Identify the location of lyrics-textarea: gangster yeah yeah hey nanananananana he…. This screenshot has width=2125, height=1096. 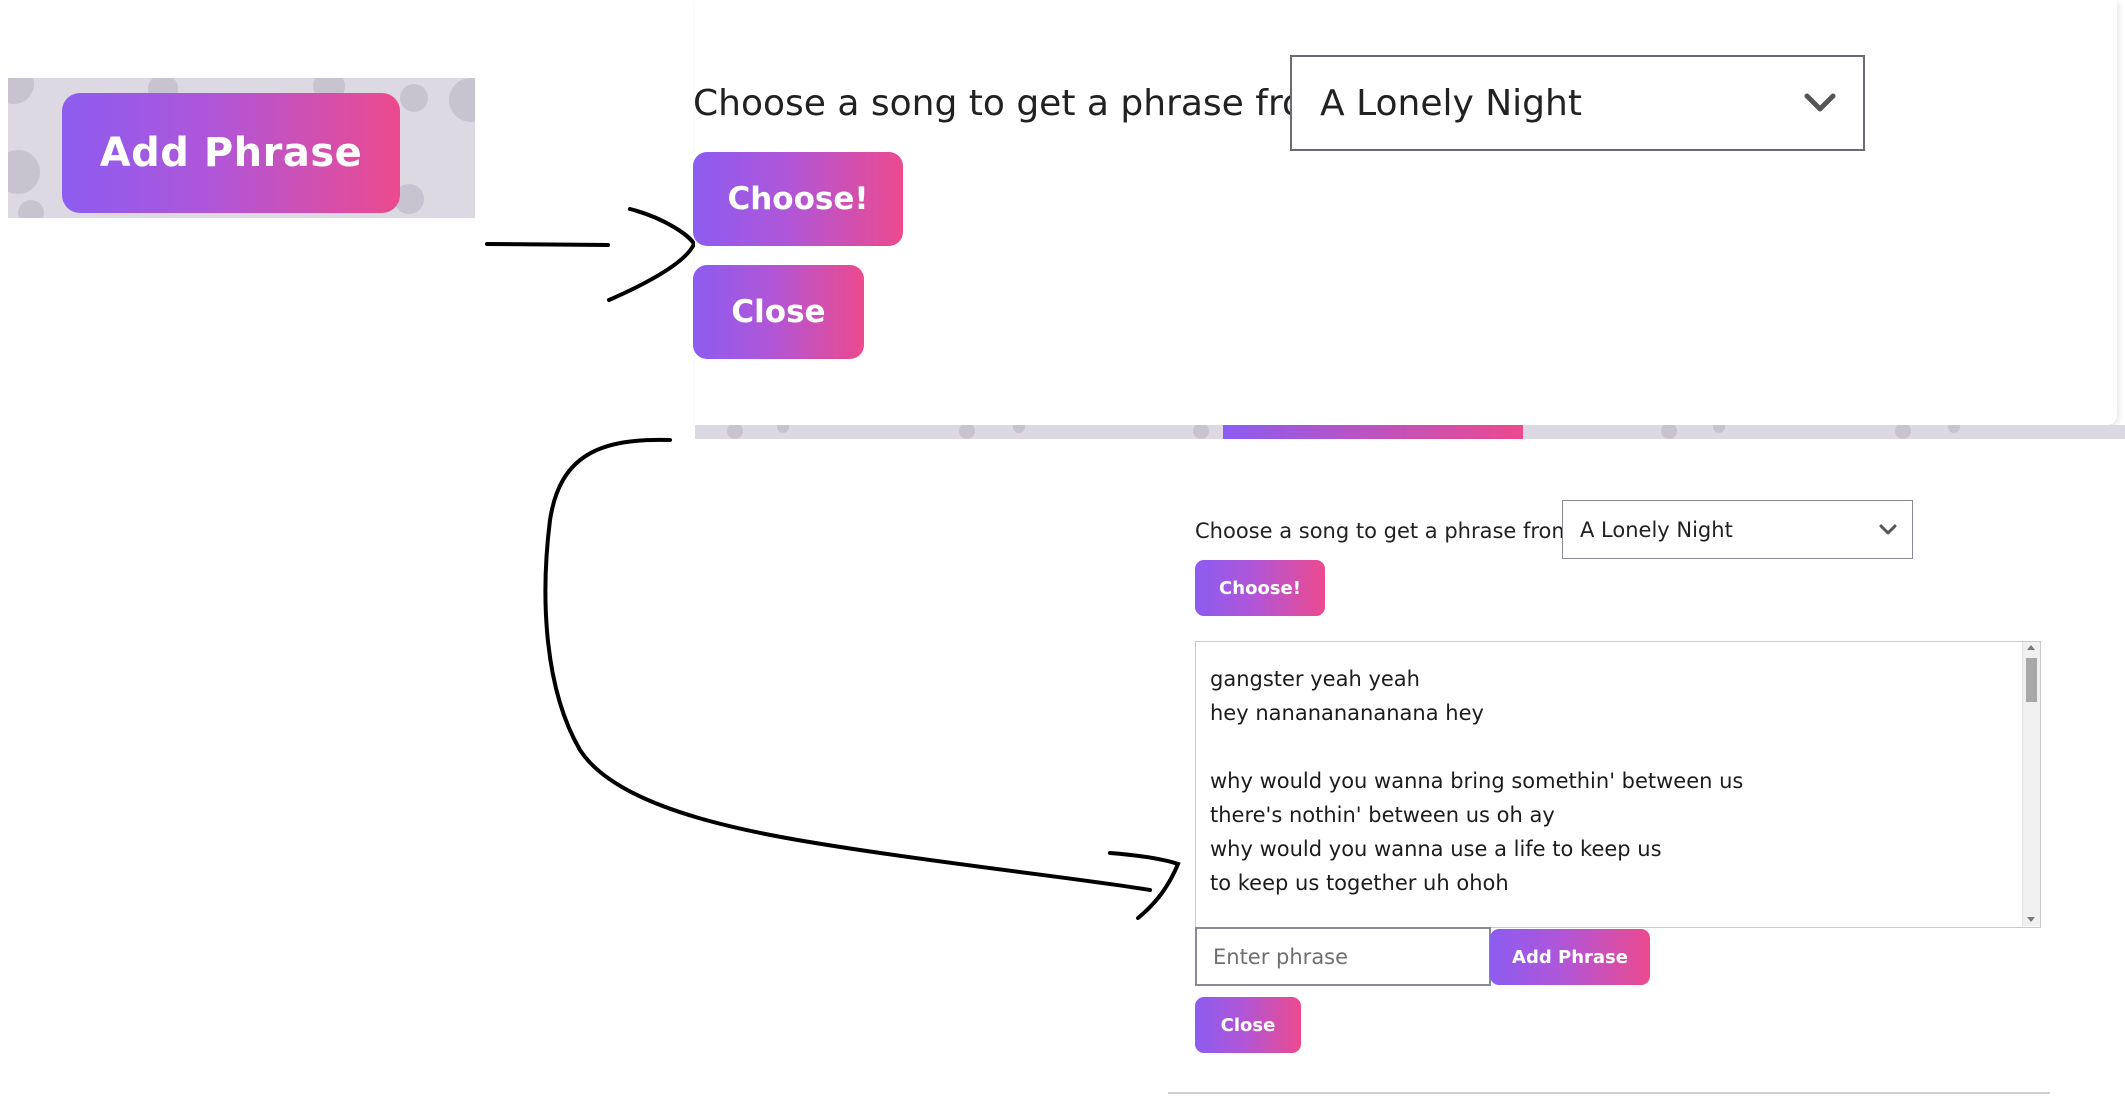
(1618, 784).